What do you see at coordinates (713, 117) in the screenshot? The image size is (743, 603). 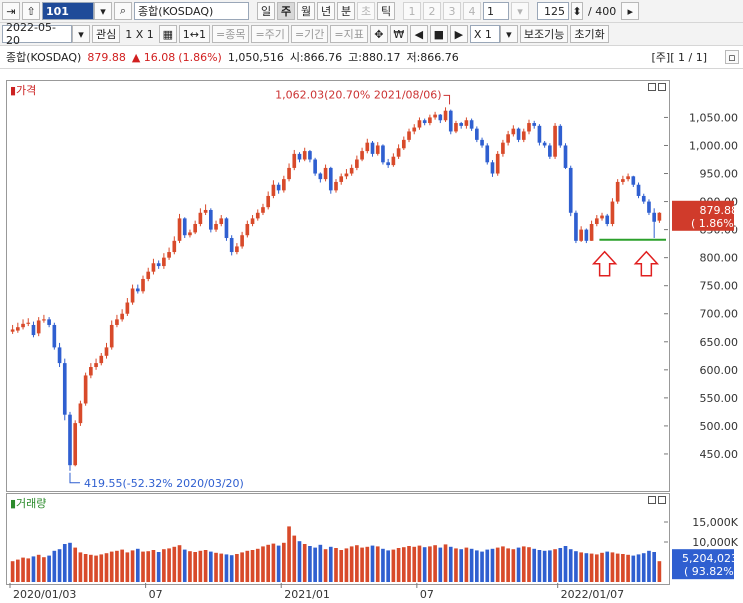 I see `price-tick-label: 1,050.00` at bounding box center [713, 117].